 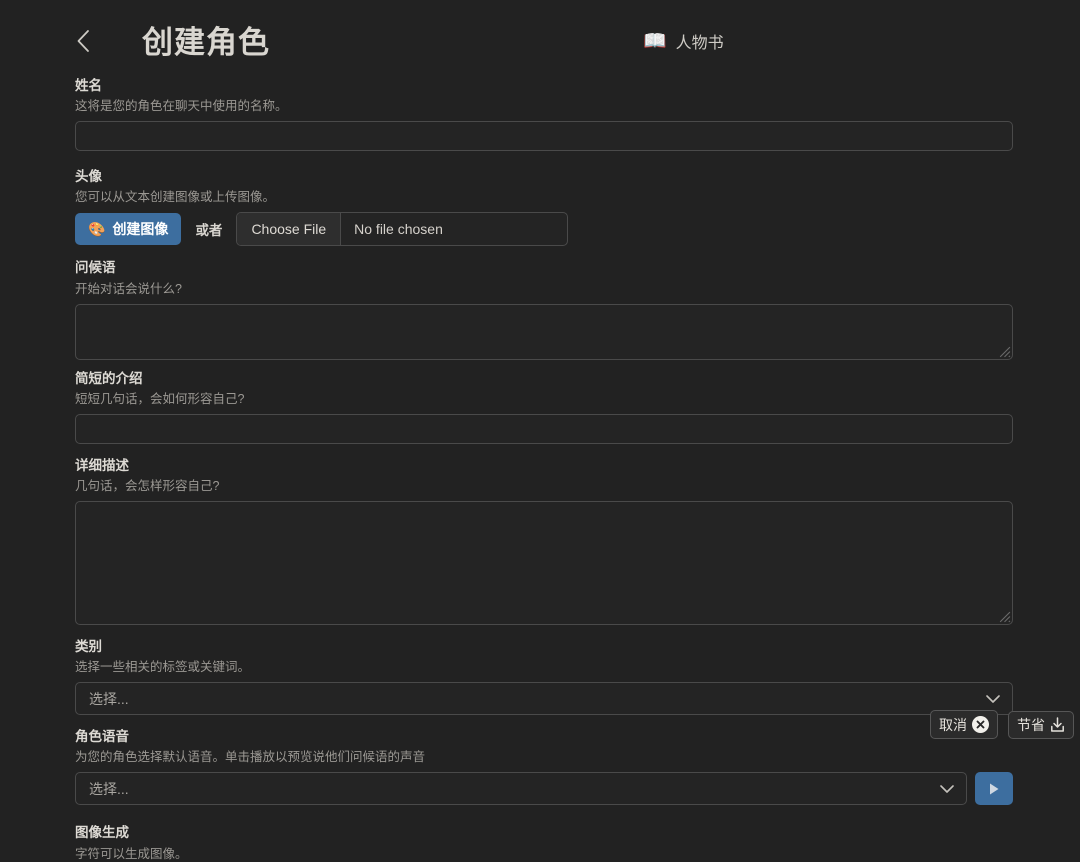 I want to click on create-image-button: 🎨 创建图像, so click(x=128, y=229).